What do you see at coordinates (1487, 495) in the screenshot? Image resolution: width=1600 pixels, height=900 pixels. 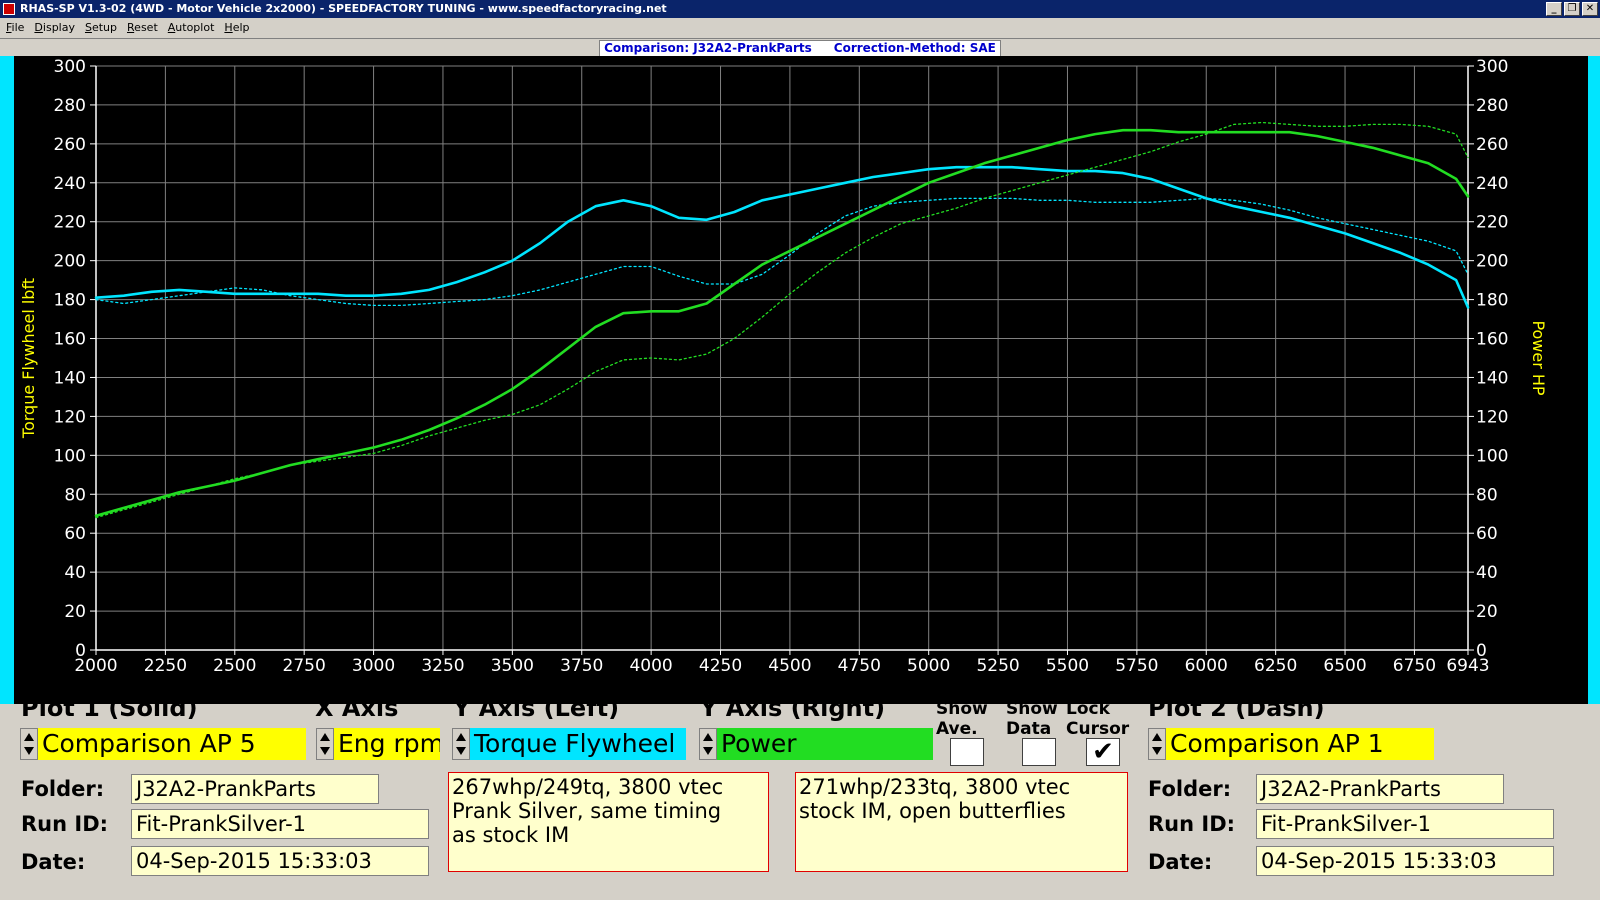 I see `y-right-tick-label: 80` at bounding box center [1487, 495].